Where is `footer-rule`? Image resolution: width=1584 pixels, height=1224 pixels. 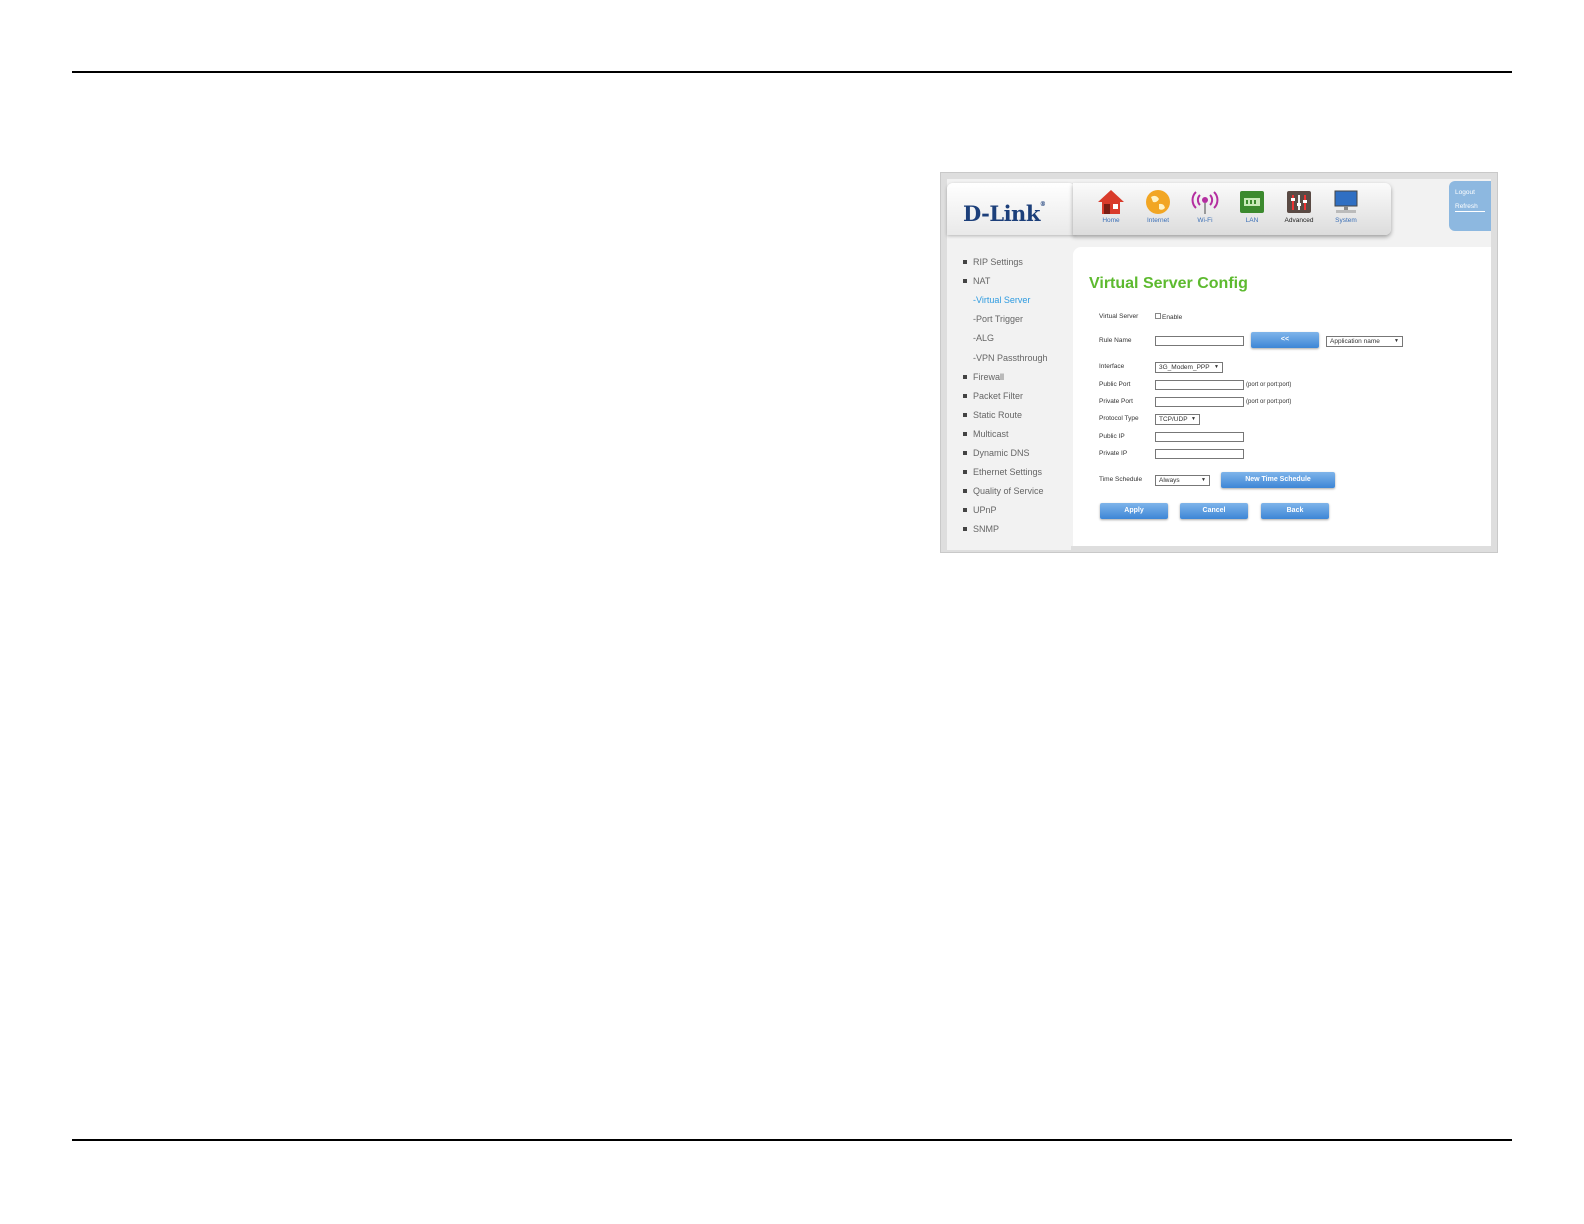
footer-rule is located at coordinates (792, 1140).